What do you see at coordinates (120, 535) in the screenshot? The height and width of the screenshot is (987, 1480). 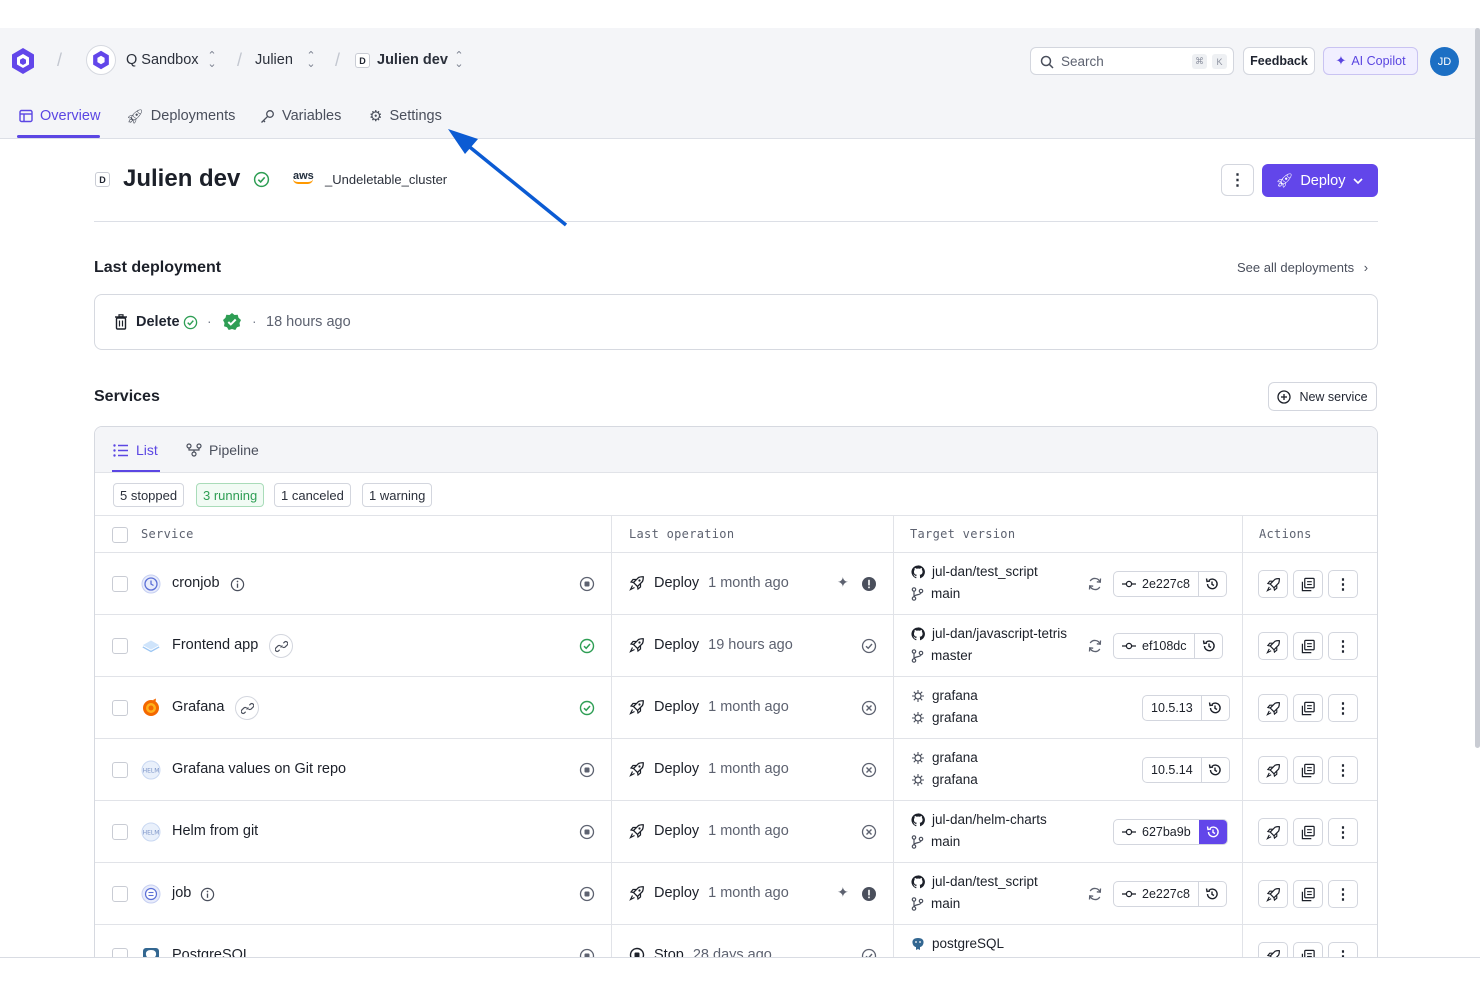 I see `select-all-checkbox` at bounding box center [120, 535].